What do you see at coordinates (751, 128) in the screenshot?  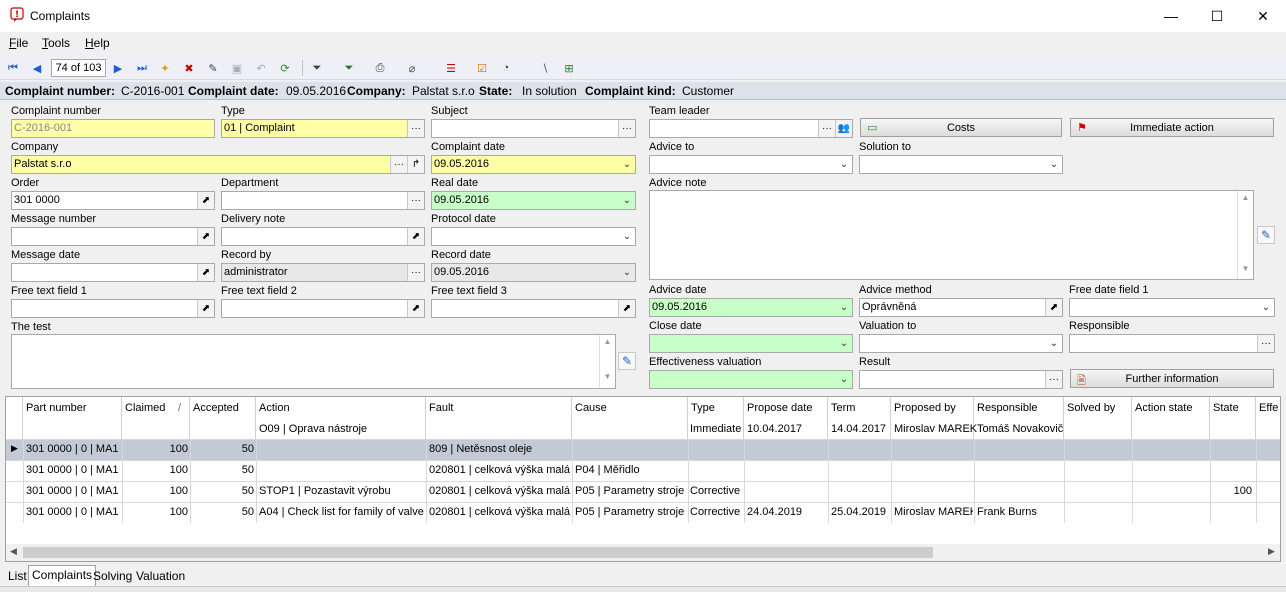 I see `team-leader-field: ··· 👥` at bounding box center [751, 128].